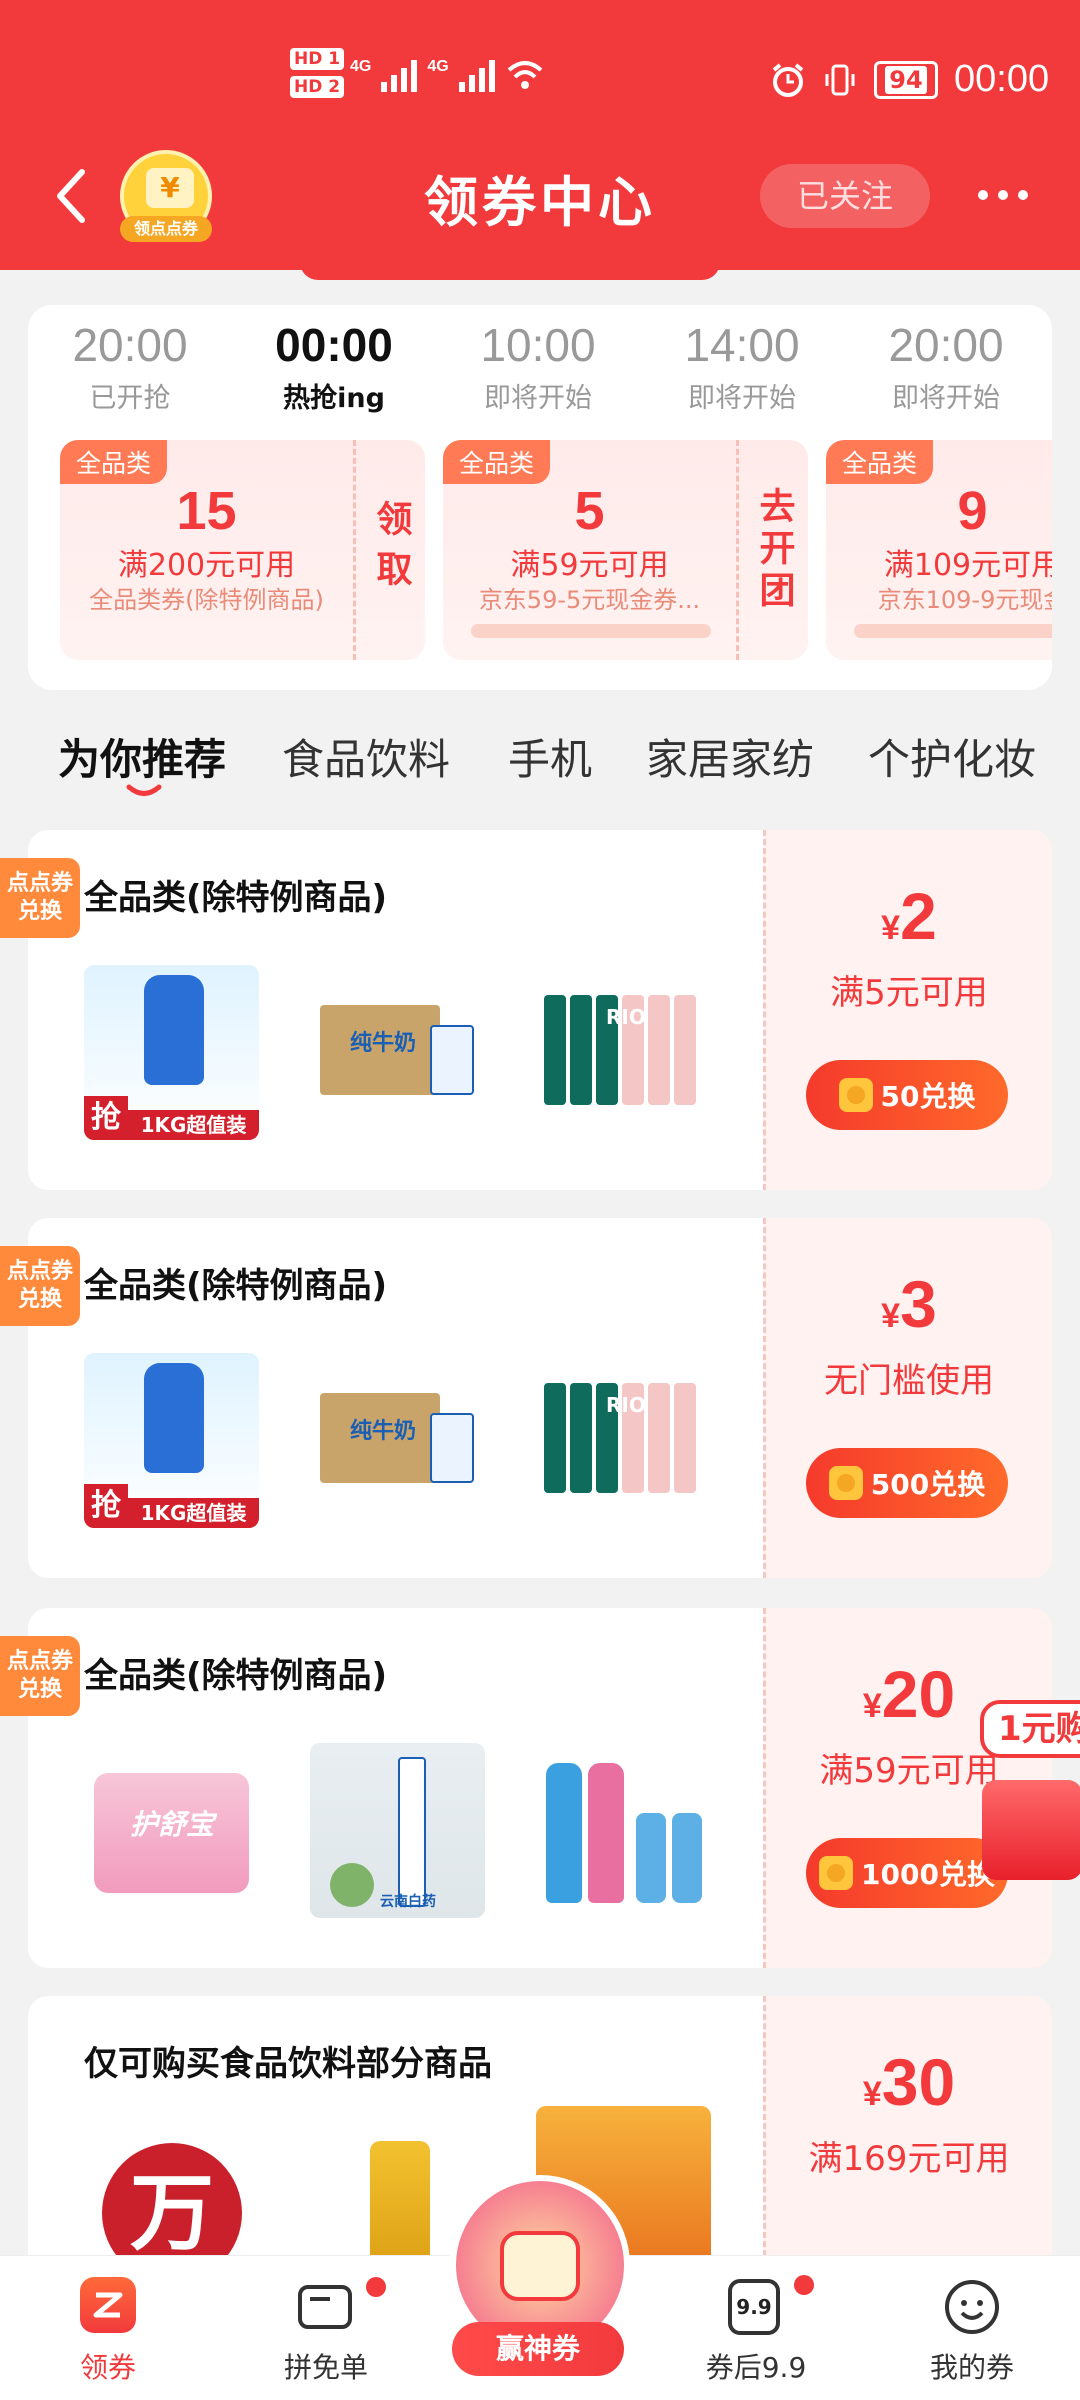 The height and width of the screenshot is (2400, 1080). What do you see at coordinates (383, 1431) in the screenshot?
I see `milk-label: 纯牛奶` at bounding box center [383, 1431].